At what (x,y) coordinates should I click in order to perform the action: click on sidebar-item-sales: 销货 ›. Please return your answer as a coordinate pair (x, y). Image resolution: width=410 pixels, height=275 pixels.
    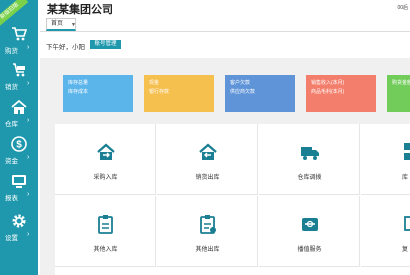
    Looking at the image, I should click on (19, 77).